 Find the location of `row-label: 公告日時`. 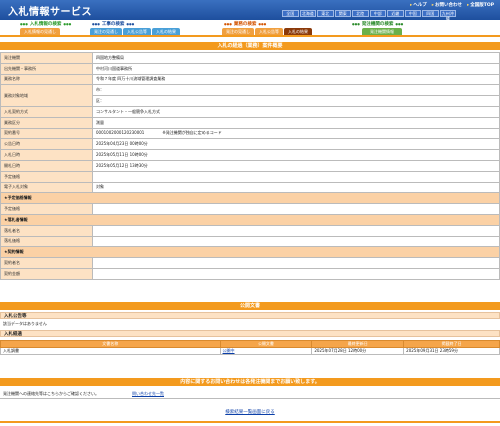

row-label: 公告日時 is located at coordinates (46, 144).